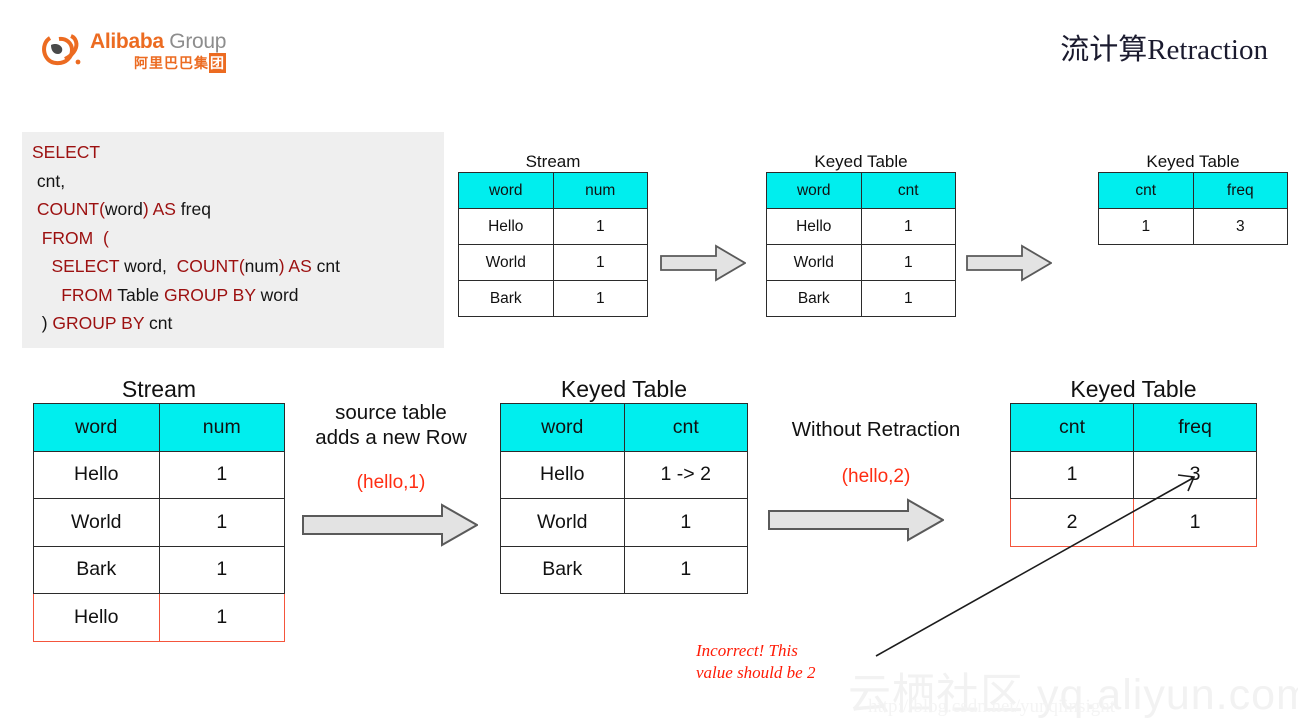 The image size is (1298, 726). I want to click on table-grid: word num Hello 1 World 1 Bark 1 Hello 1, so click(159, 522).